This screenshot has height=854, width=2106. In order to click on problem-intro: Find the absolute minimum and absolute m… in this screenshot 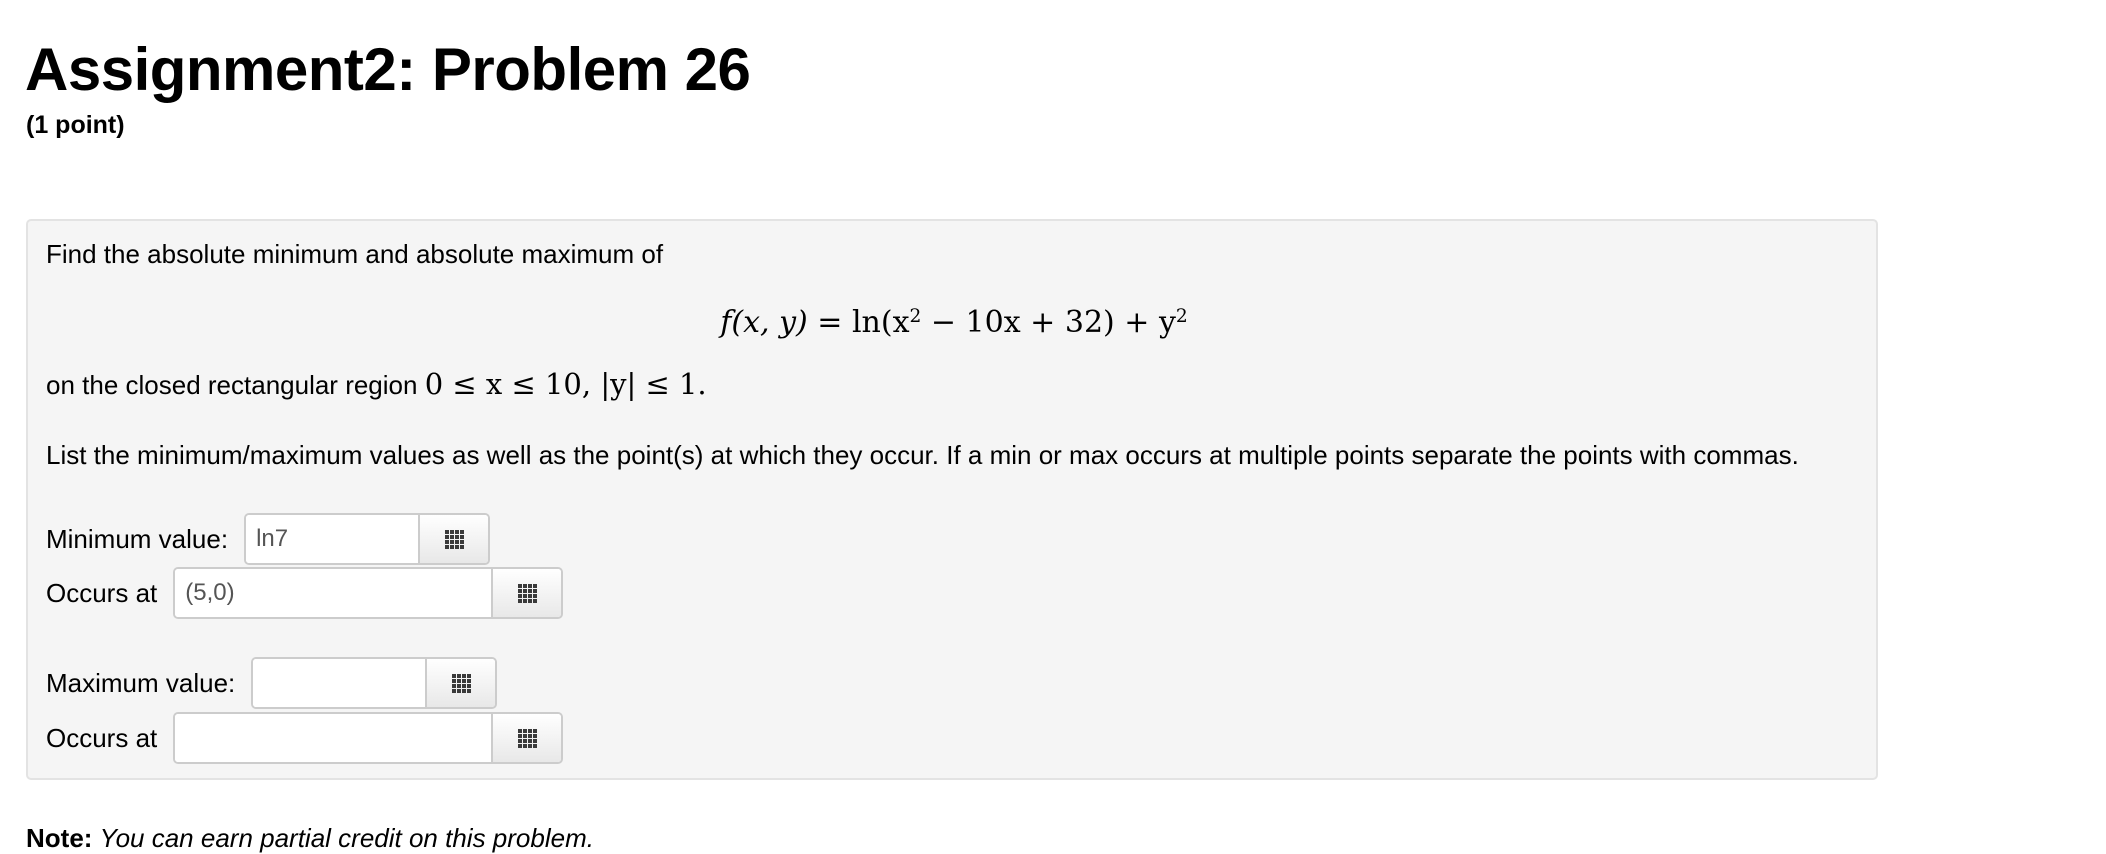, I will do `click(355, 254)`.